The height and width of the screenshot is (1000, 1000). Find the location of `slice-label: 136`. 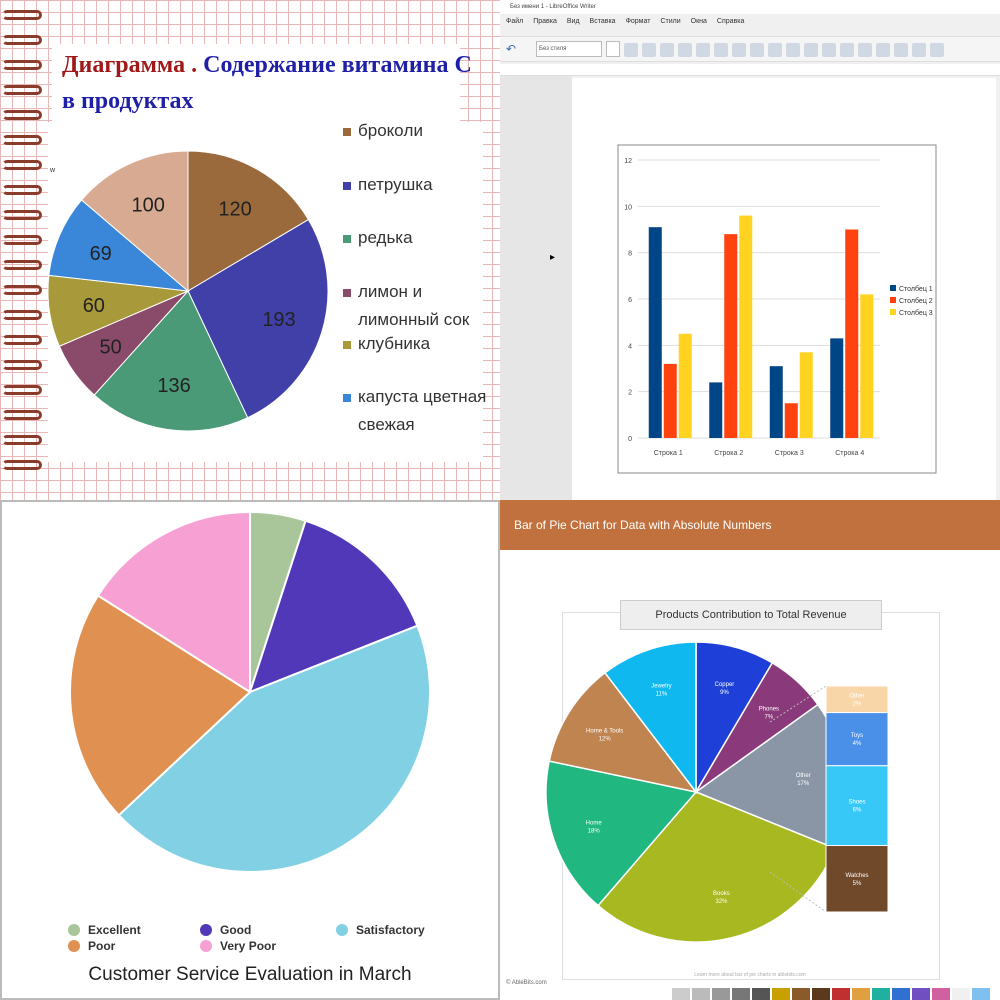

slice-label: 136 is located at coordinates (173, 386).